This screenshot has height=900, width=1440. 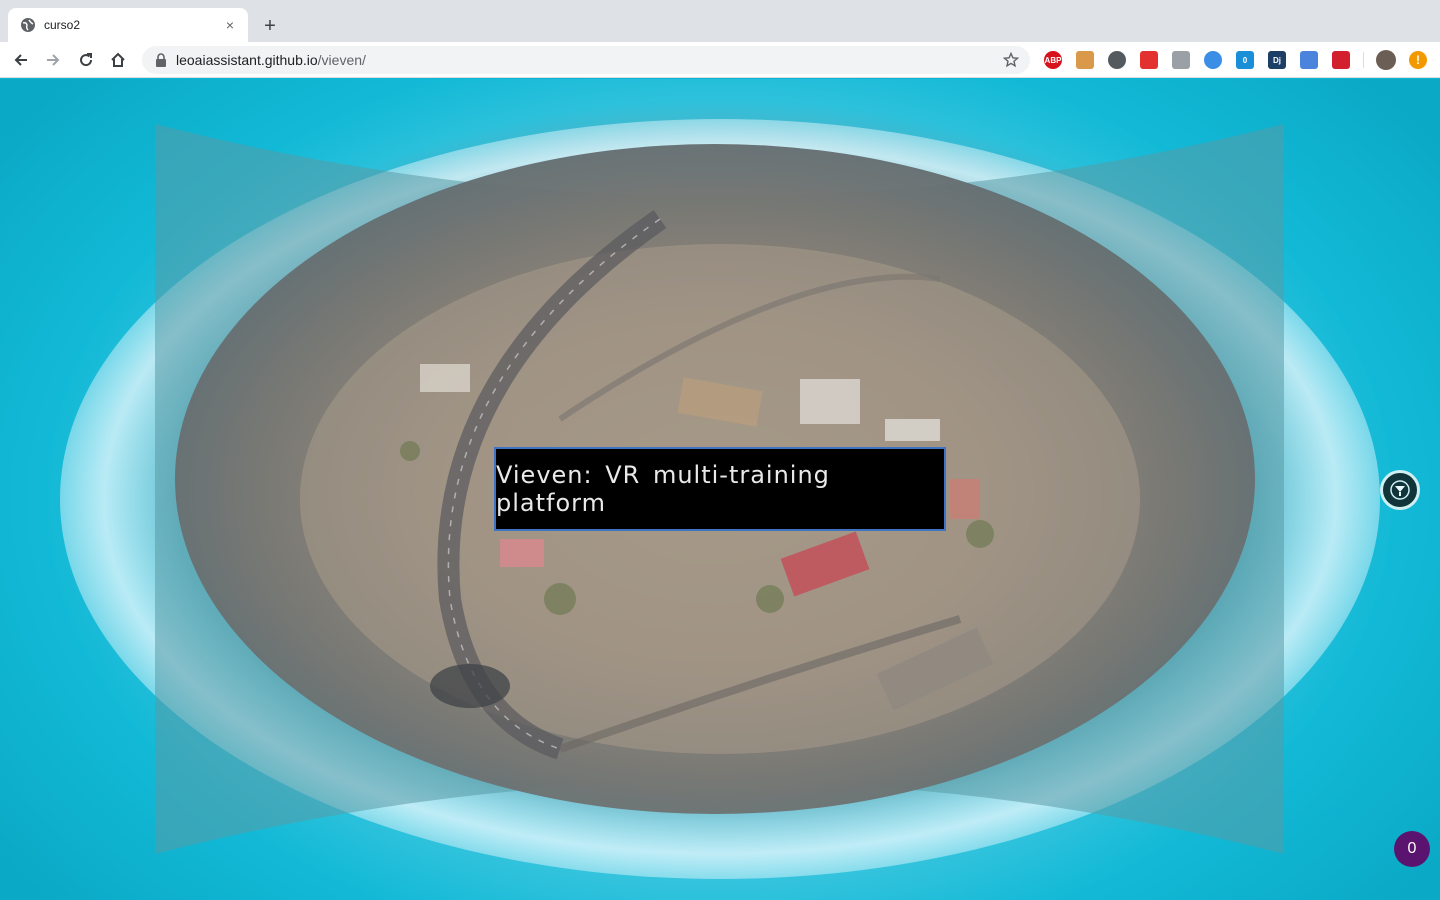 I want to click on address-bar: leoaiassistant.github.io/vieven/, so click(x=586, y=60).